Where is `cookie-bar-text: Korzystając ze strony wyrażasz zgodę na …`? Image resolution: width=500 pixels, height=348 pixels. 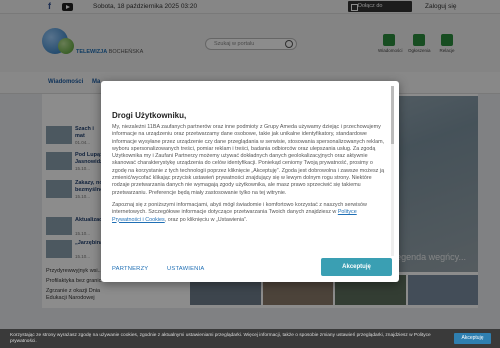
cookie-bar-text: Korzystając ze strony wyrażasz zgodę na … is located at coordinates (220, 338).